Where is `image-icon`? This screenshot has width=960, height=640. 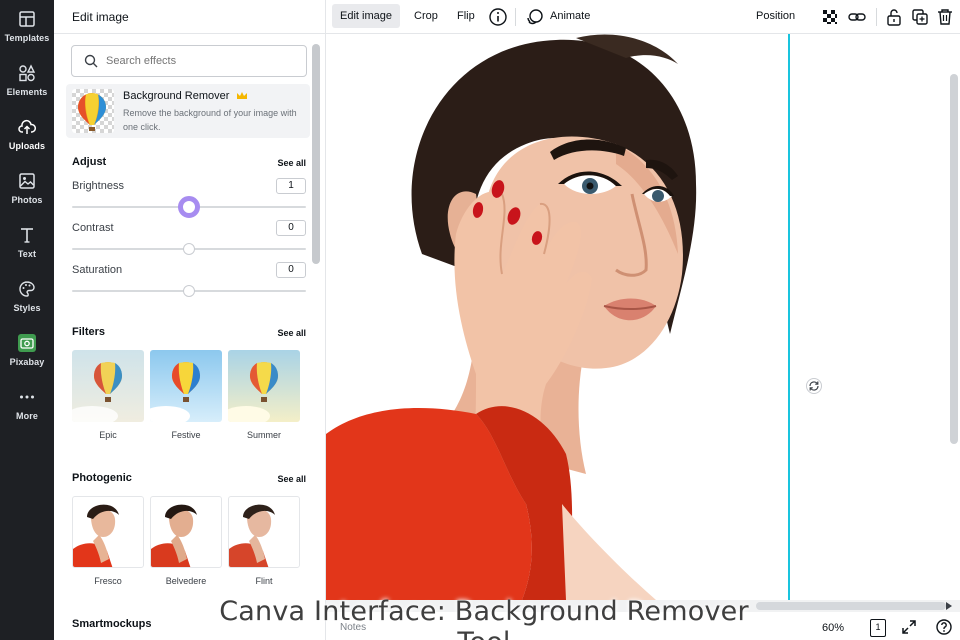
image-icon is located at coordinates (27, 181).